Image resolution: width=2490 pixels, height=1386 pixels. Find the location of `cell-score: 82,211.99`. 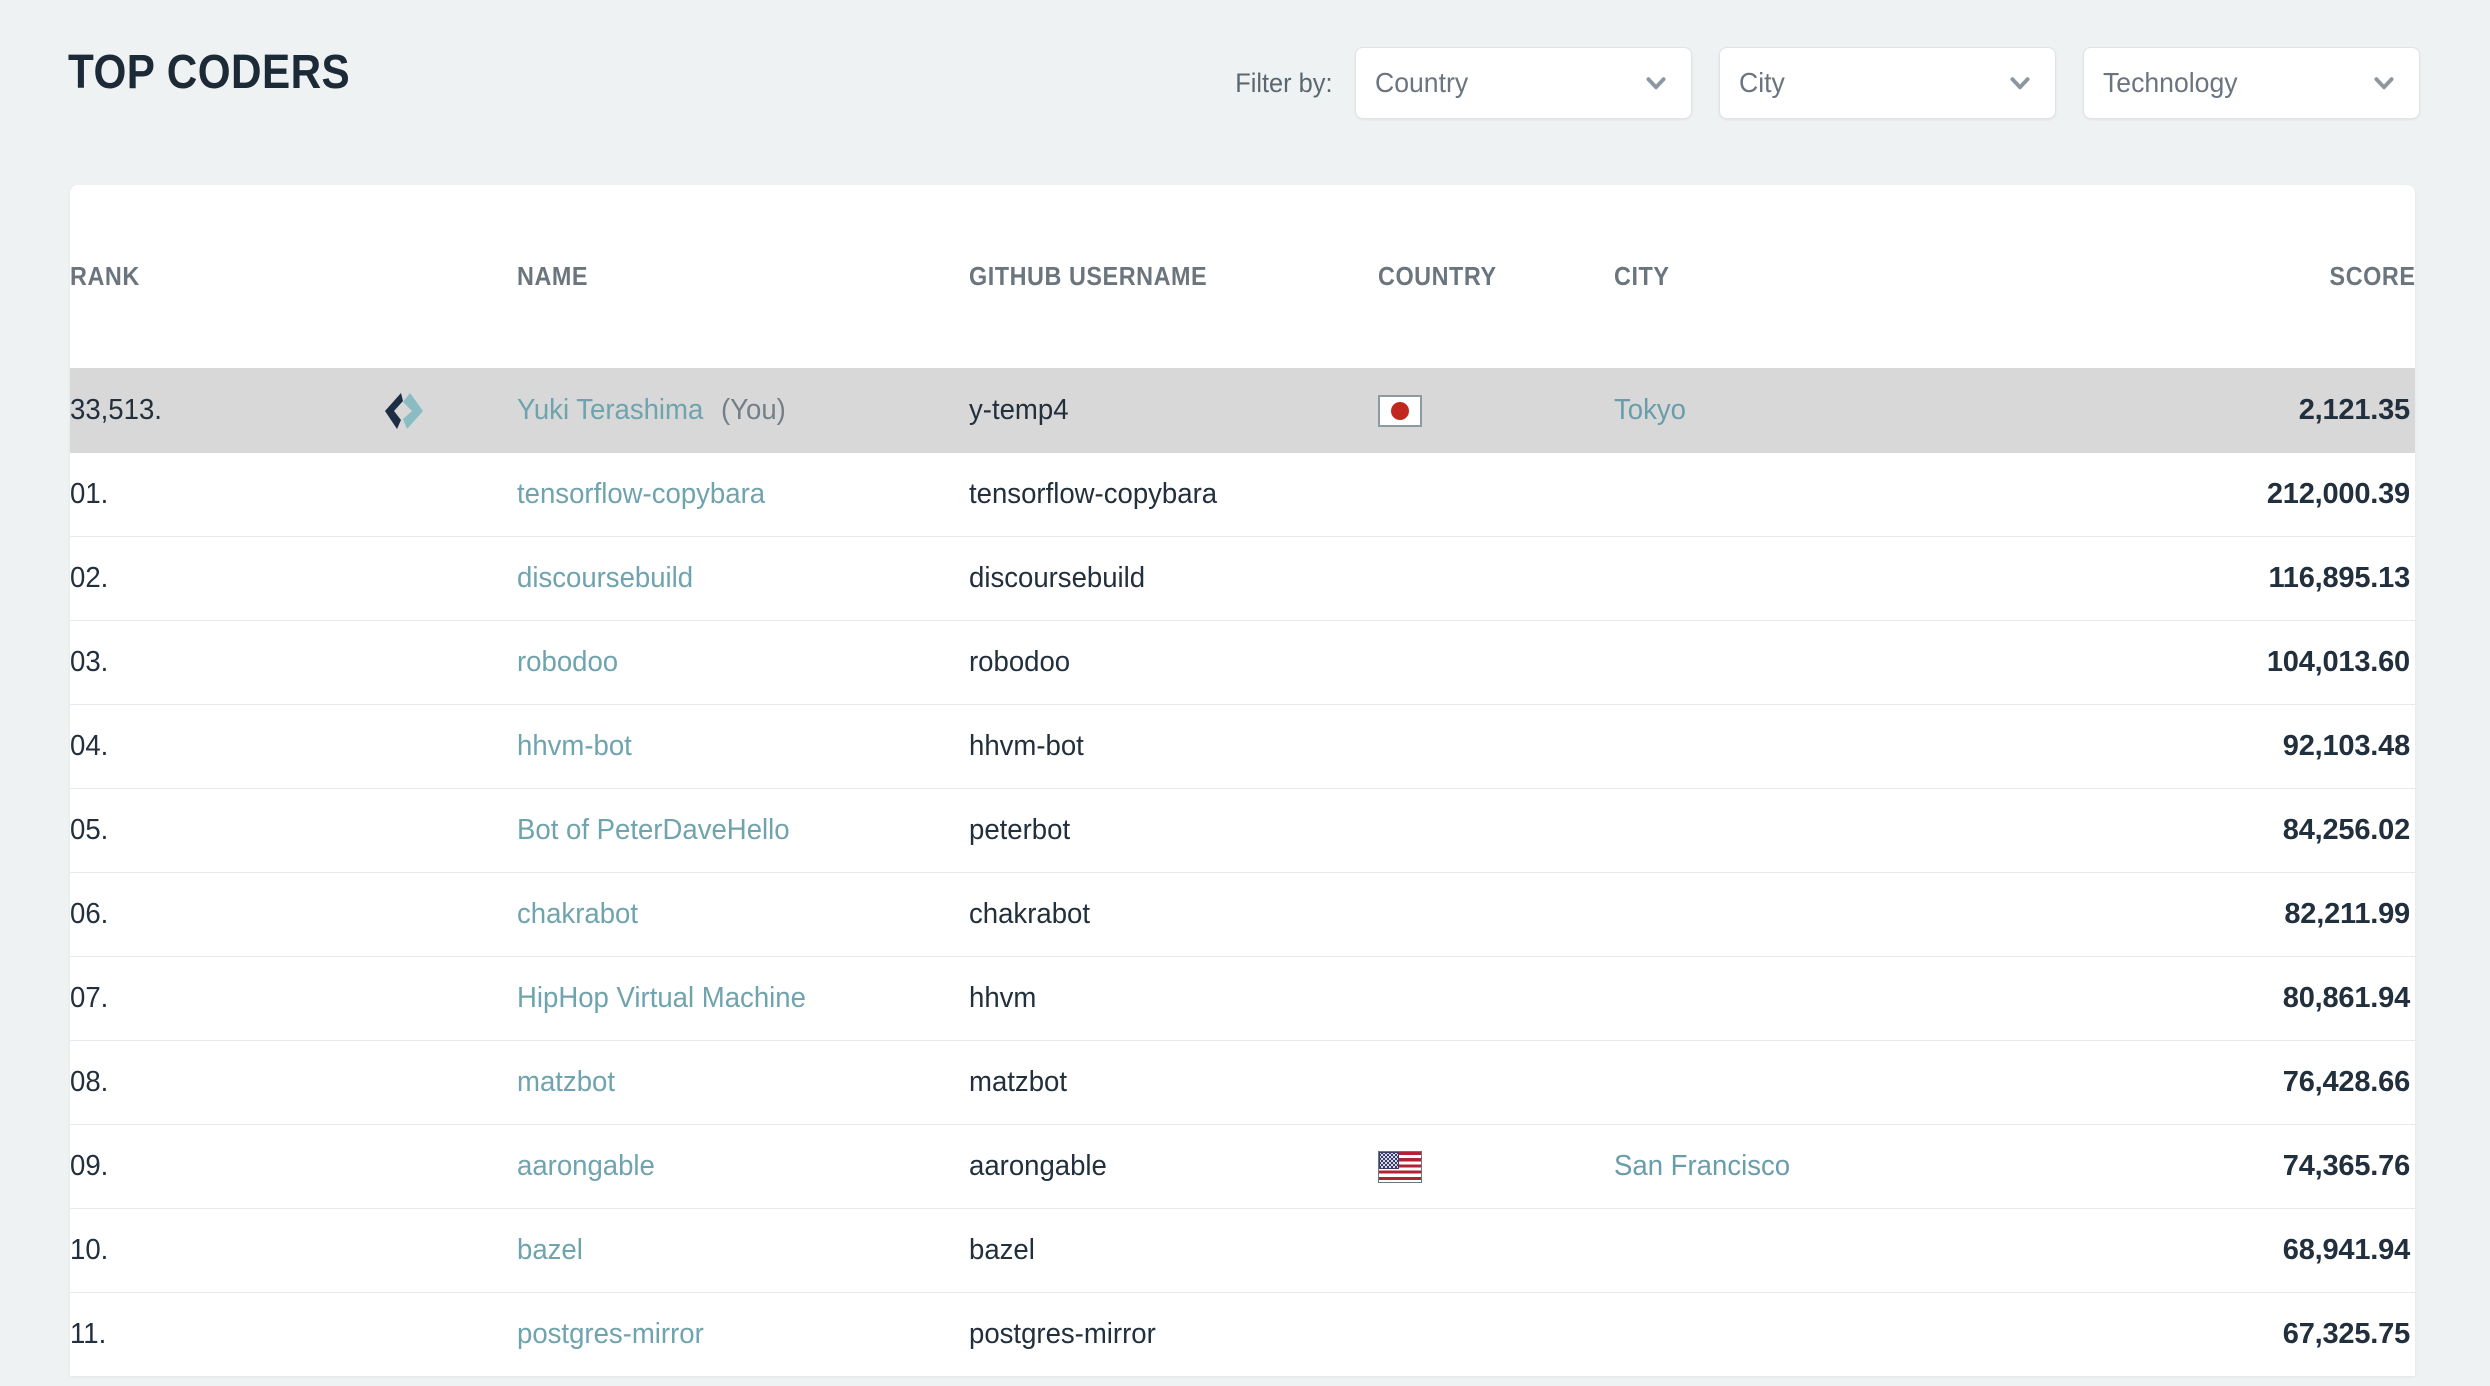

cell-score: 82,211.99 is located at coordinates (2219, 914).